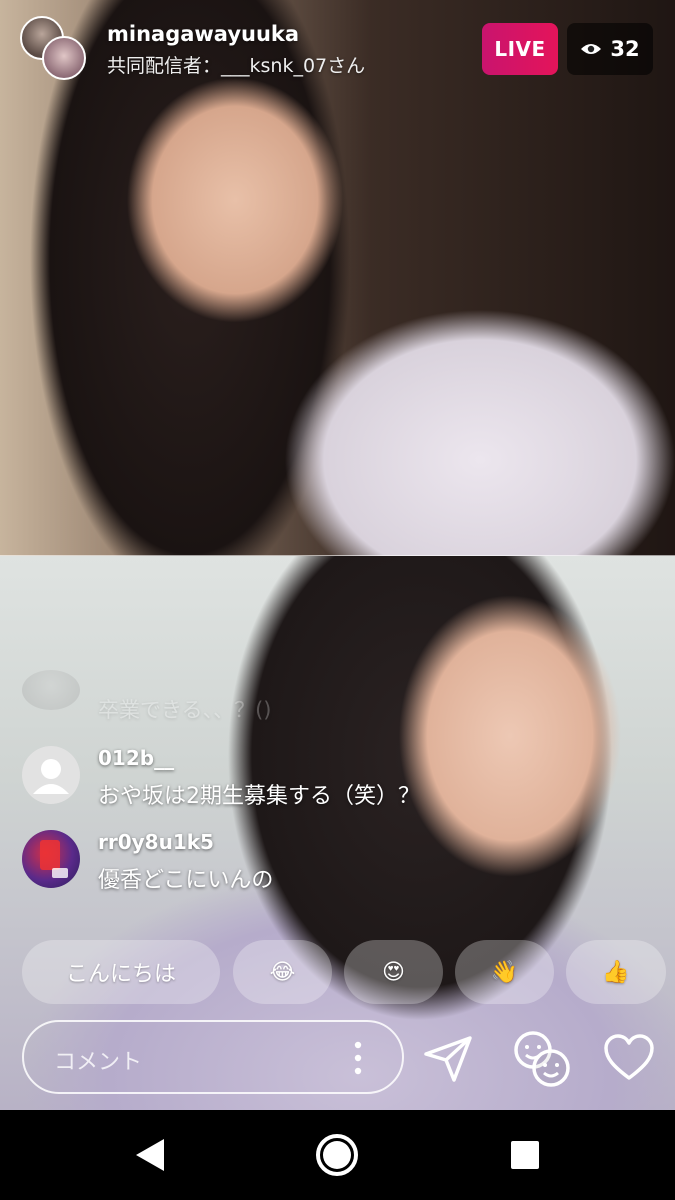  Describe the element at coordinates (151, 1155) in the screenshot. I see `back-triangle-icon` at that location.